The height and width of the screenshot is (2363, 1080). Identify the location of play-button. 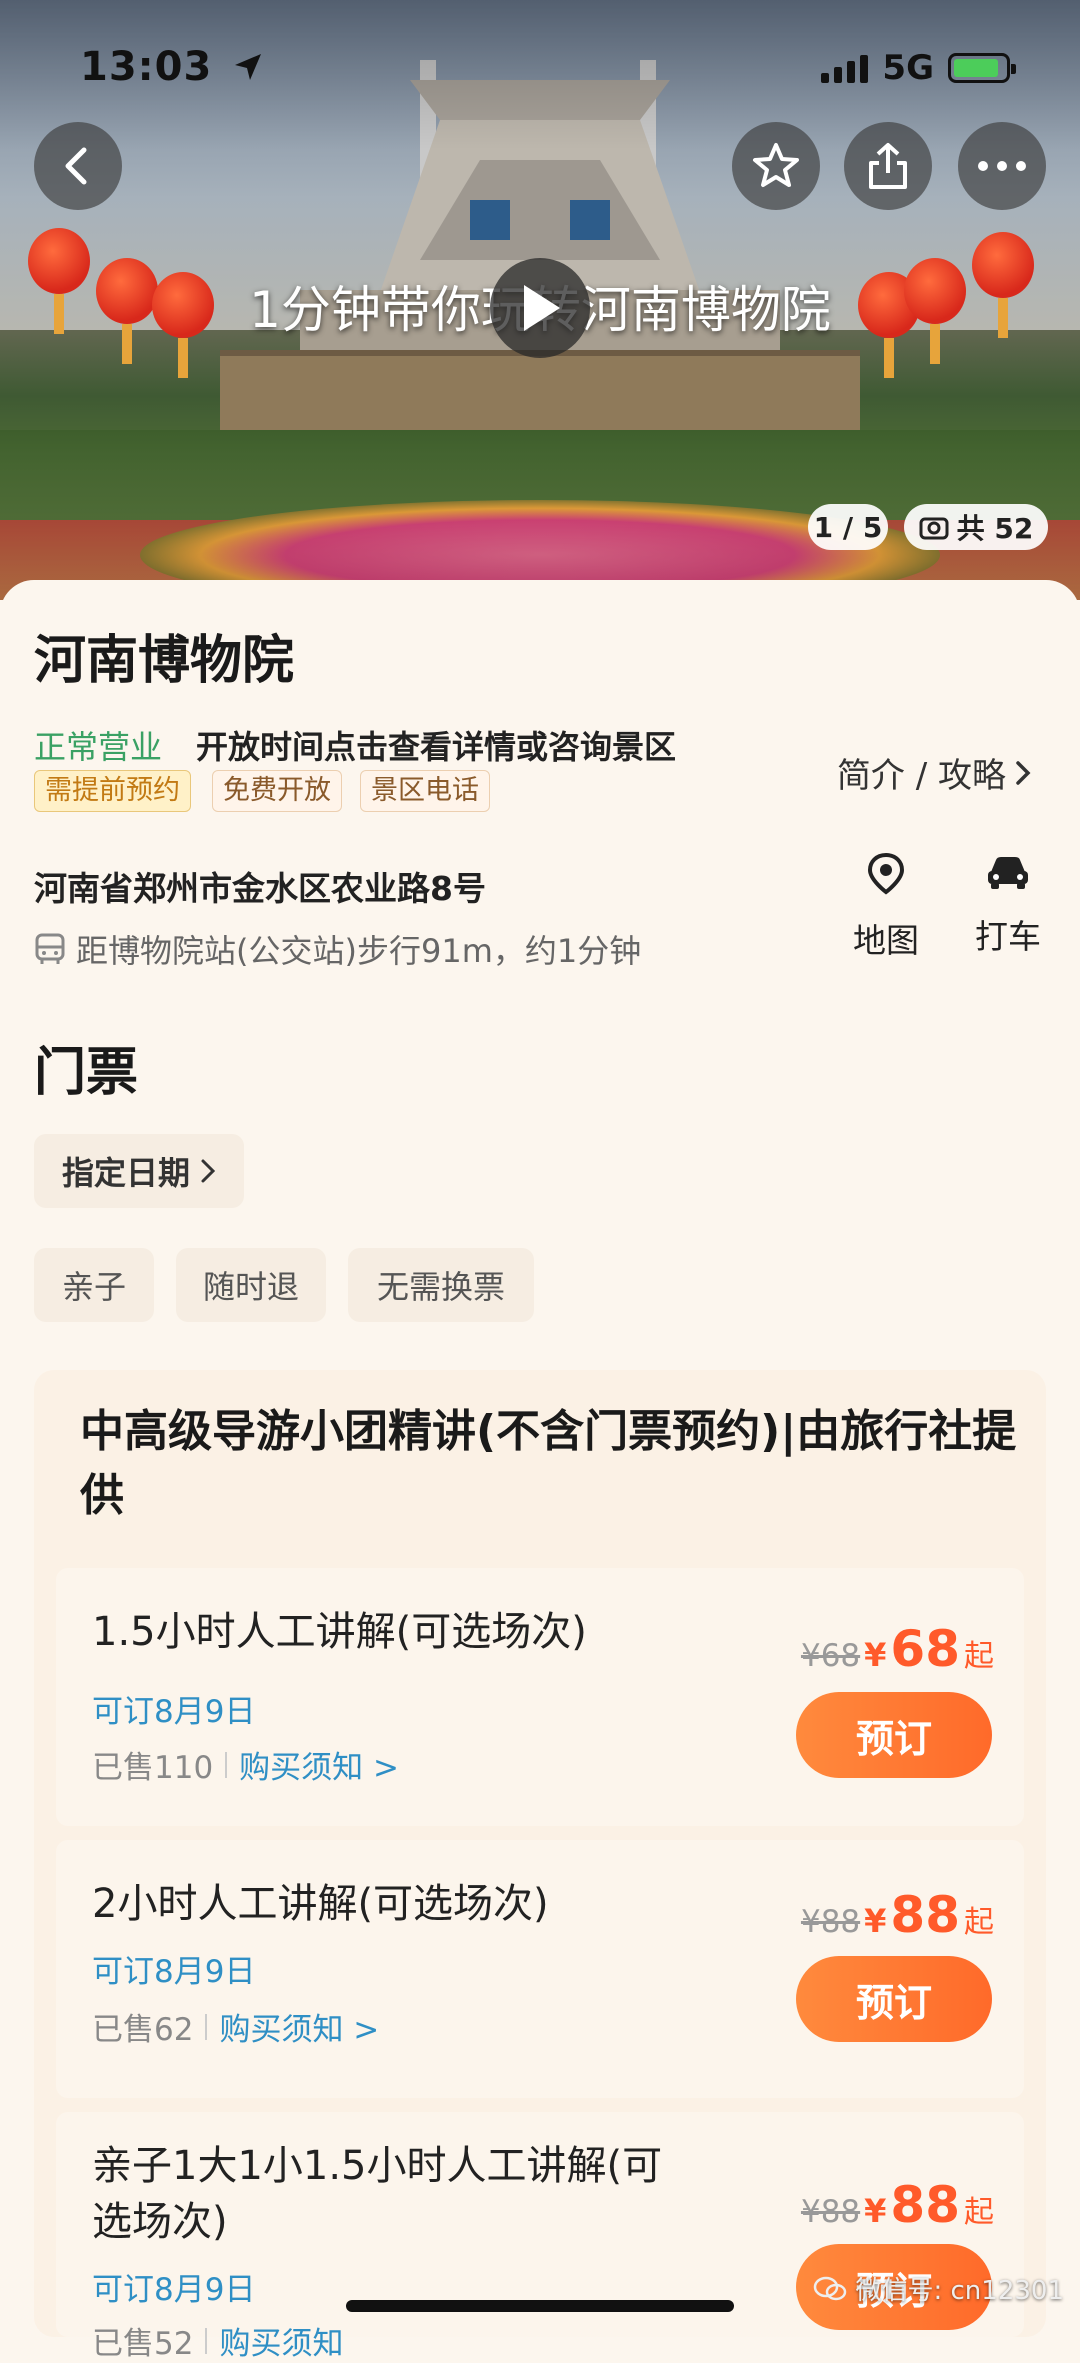
(540, 308).